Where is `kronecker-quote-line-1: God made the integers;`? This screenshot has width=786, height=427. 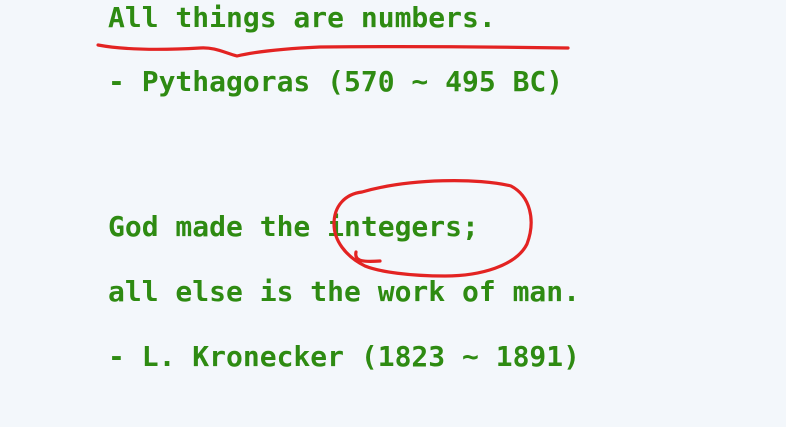 kronecker-quote-line-1: God made the integers; is located at coordinates (293, 226).